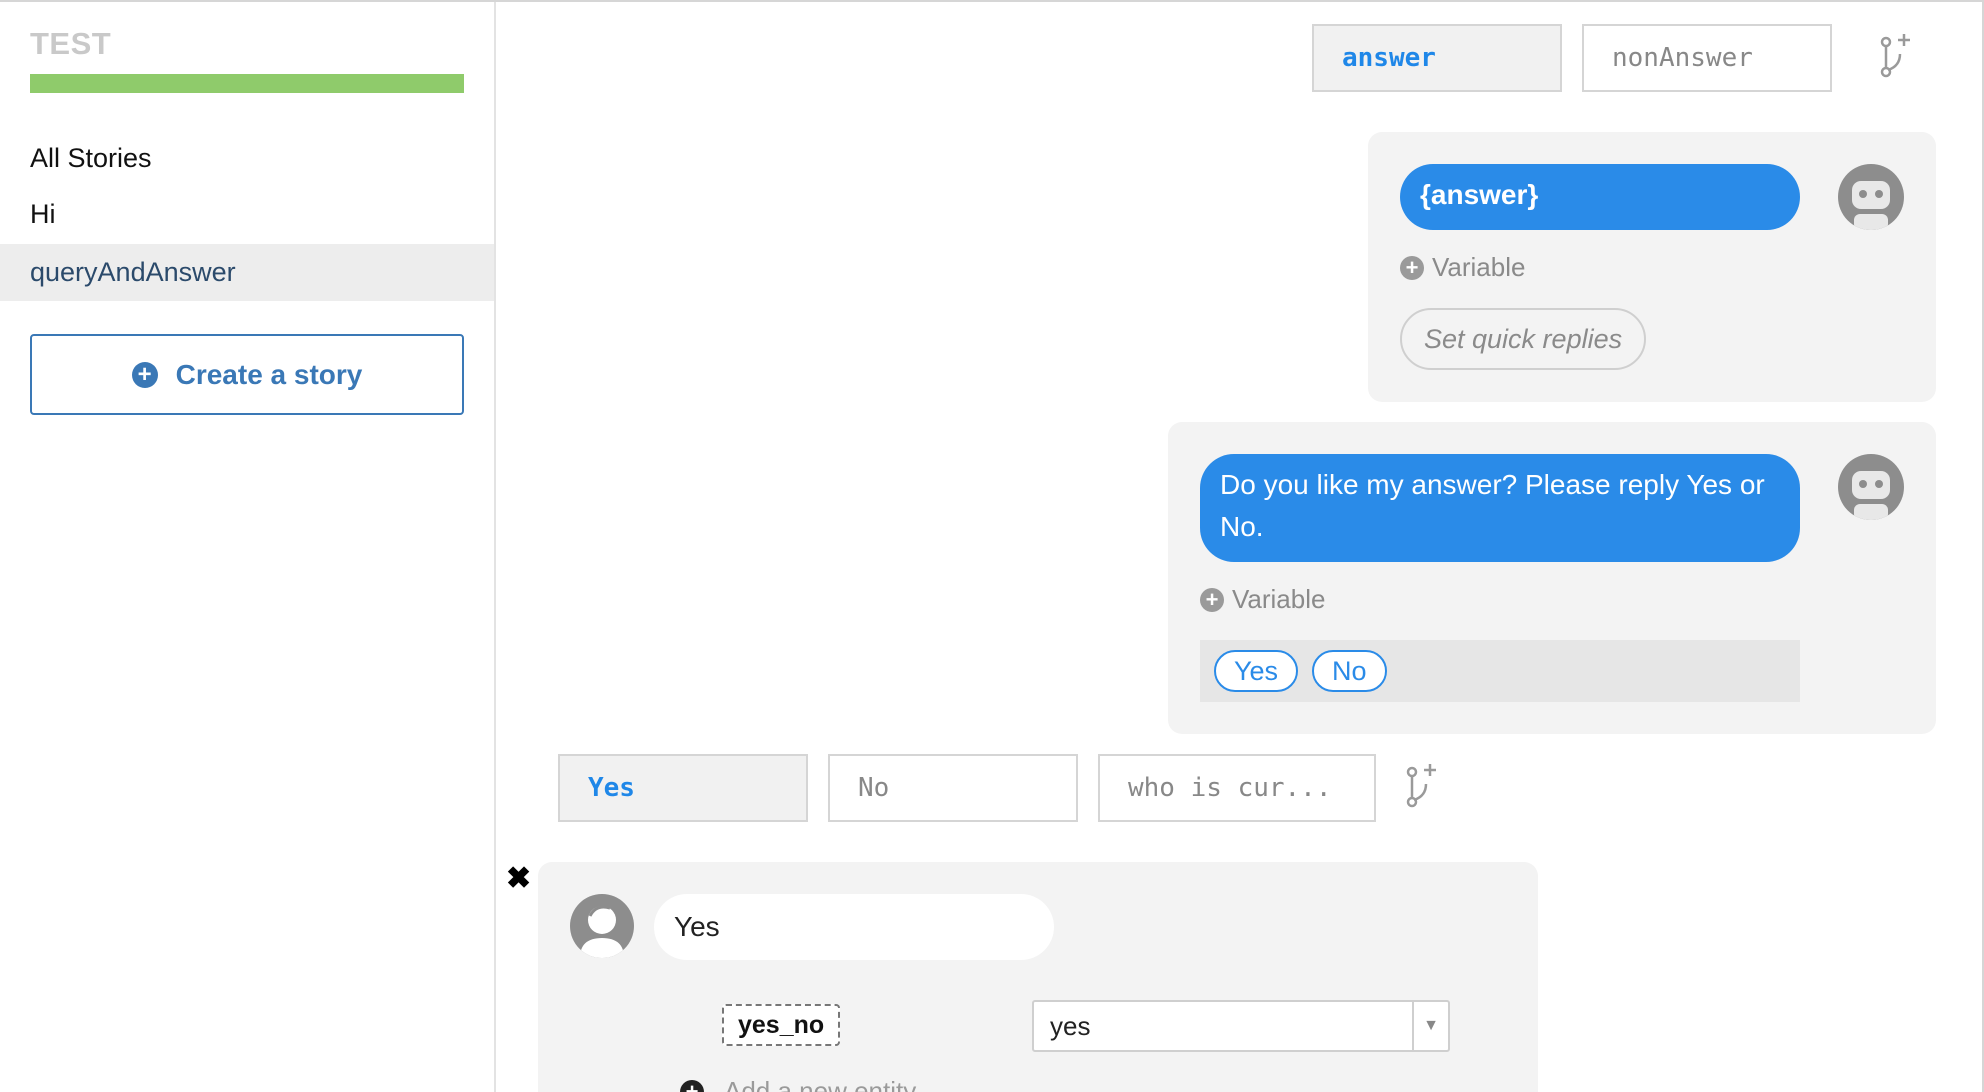 This screenshot has width=1984, height=1092. I want to click on close-icon: ✖, so click(518, 879).